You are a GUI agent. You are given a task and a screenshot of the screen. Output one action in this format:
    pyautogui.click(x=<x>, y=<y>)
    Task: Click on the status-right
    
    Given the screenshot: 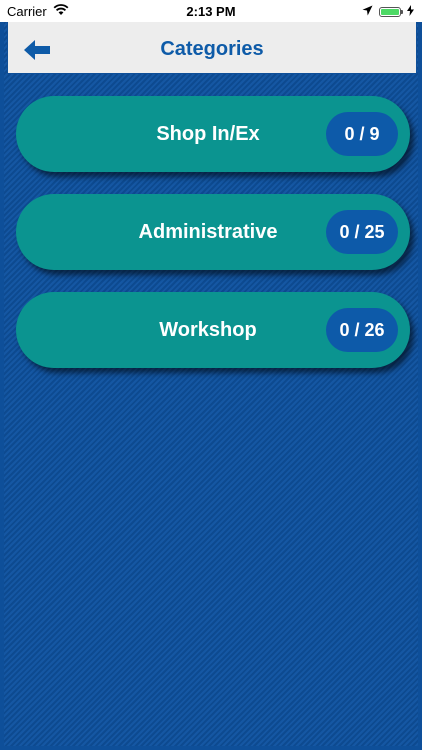 What is the action you would take?
    pyautogui.click(x=388, y=11)
    